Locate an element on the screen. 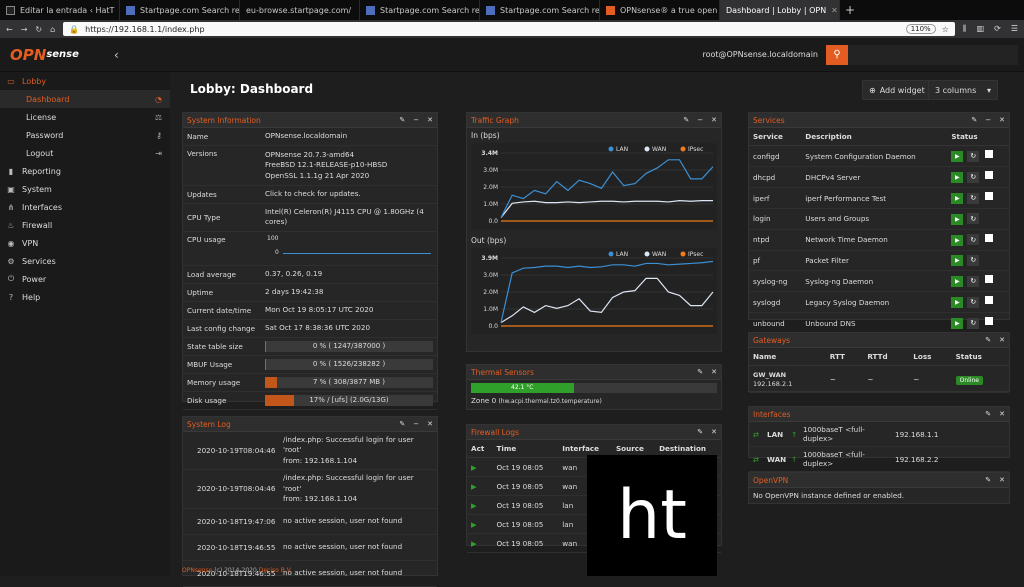 The height and width of the screenshot is (587, 1024). running-icon: ▶ is located at coordinates (957, 260).